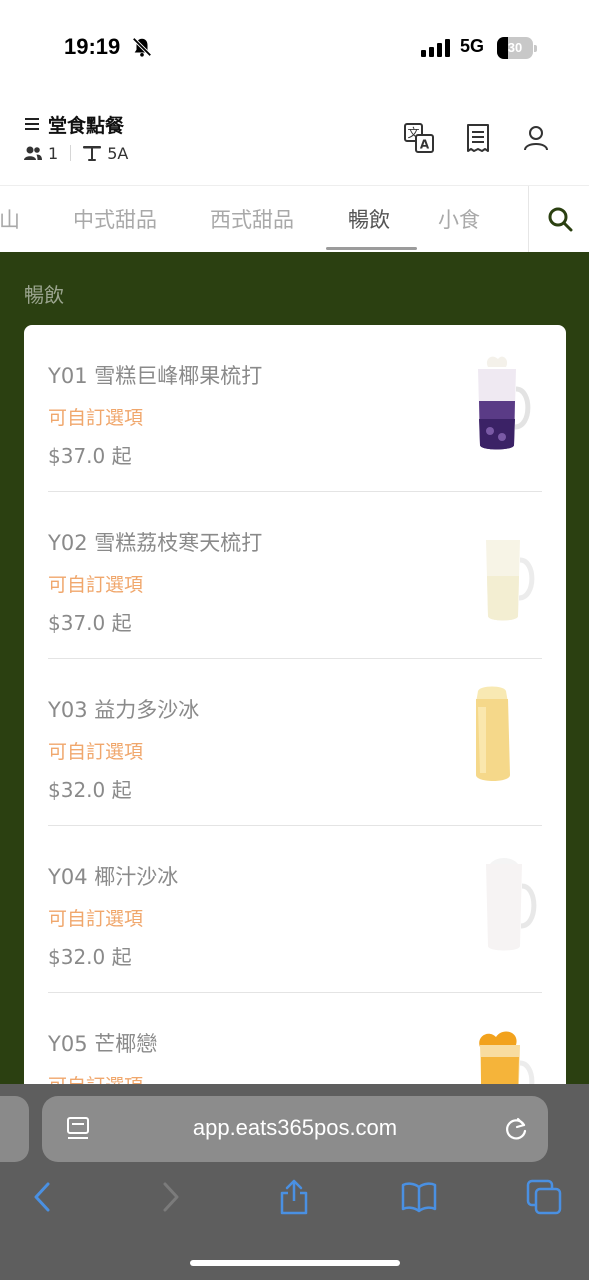 The height and width of the screenshot is (1280, 589). Describe the element at coordinates (115, 219) in the screenshot. I see `tab-category-2: 中式甜品` at that location.